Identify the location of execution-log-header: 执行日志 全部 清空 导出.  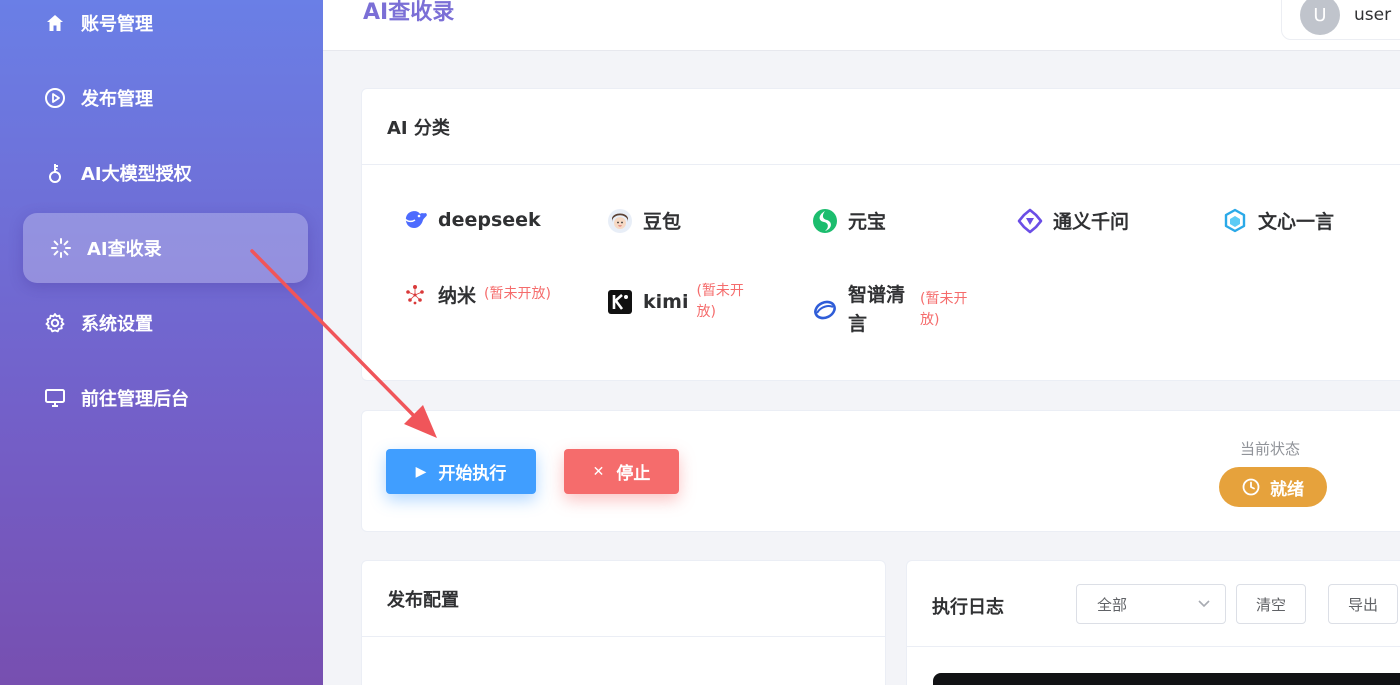
(1153, 604).